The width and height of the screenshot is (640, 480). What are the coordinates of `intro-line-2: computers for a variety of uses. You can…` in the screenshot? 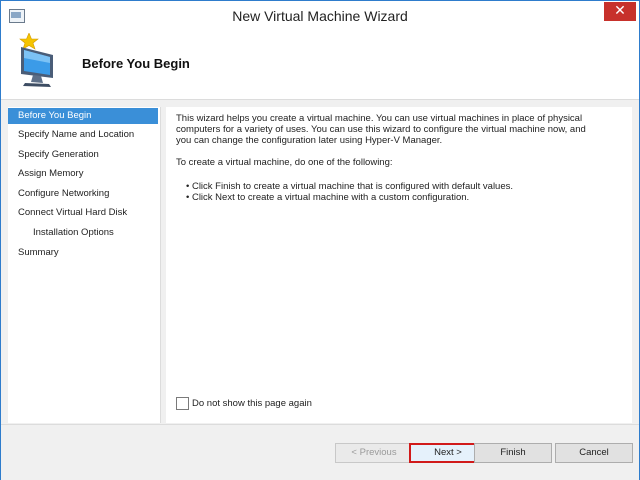 It's located at (381, 129).